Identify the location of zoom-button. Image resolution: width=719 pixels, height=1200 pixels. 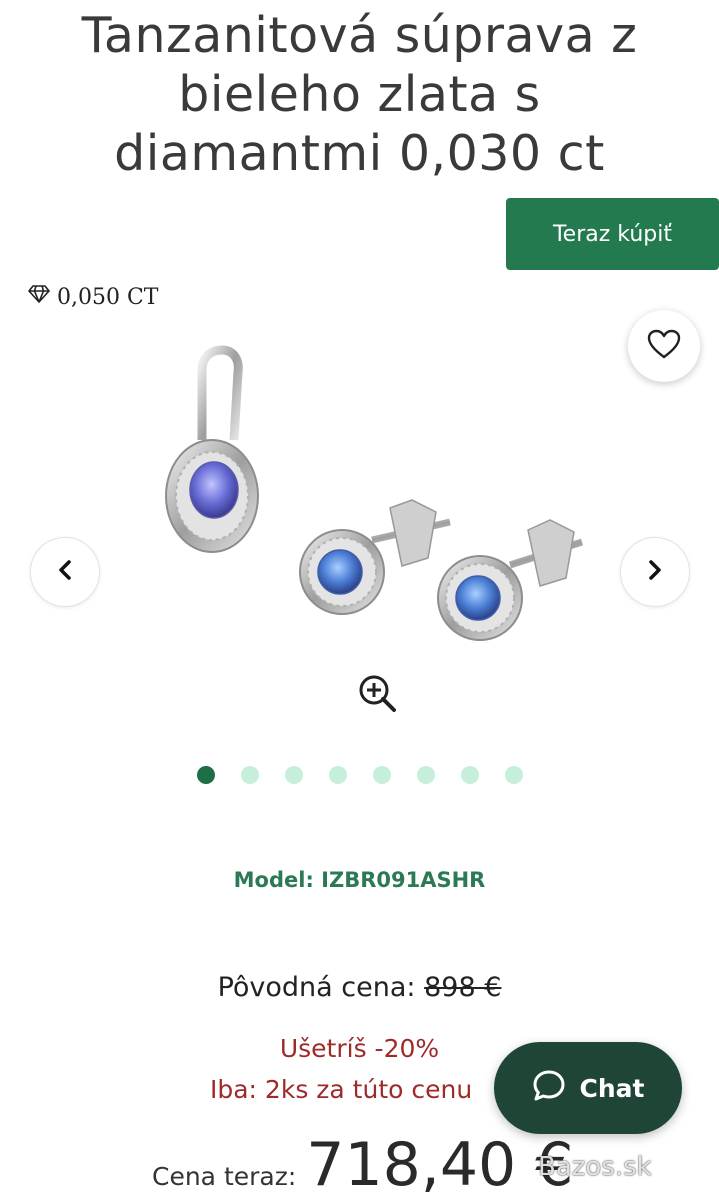
(378, 694).